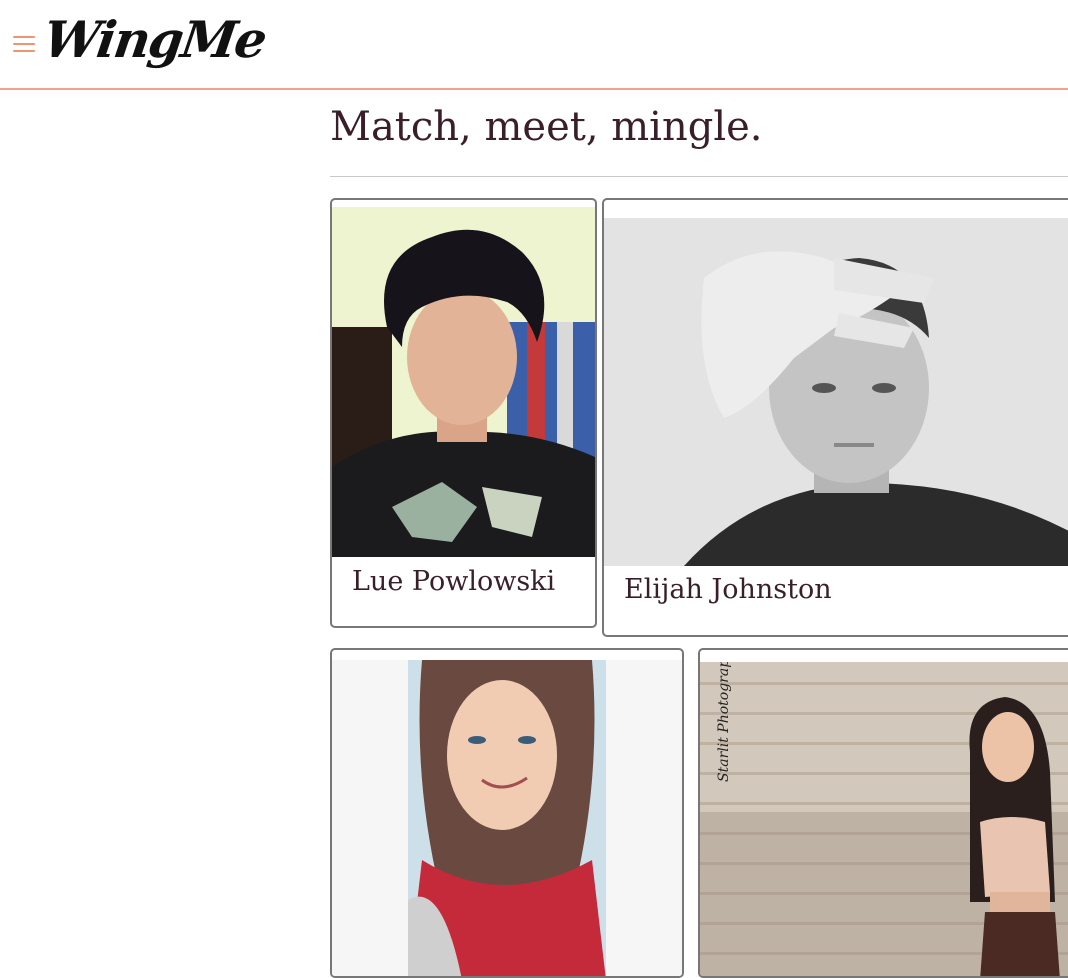  Describe the element at coordinates (884, 819) in the screenshot. I see `profile-photo: Starlit Photography` at that location.